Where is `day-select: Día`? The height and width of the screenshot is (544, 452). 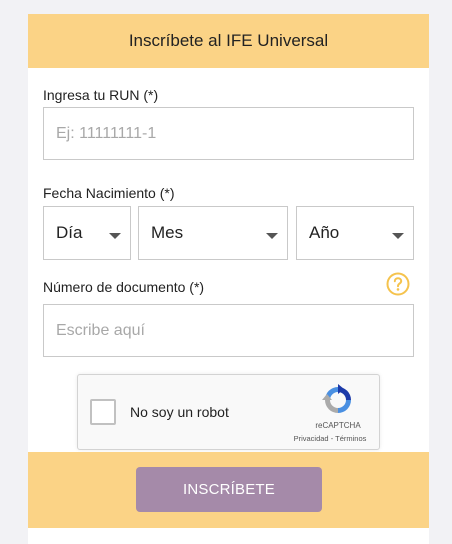
day-select: Día is located at coordinates (87, 233).